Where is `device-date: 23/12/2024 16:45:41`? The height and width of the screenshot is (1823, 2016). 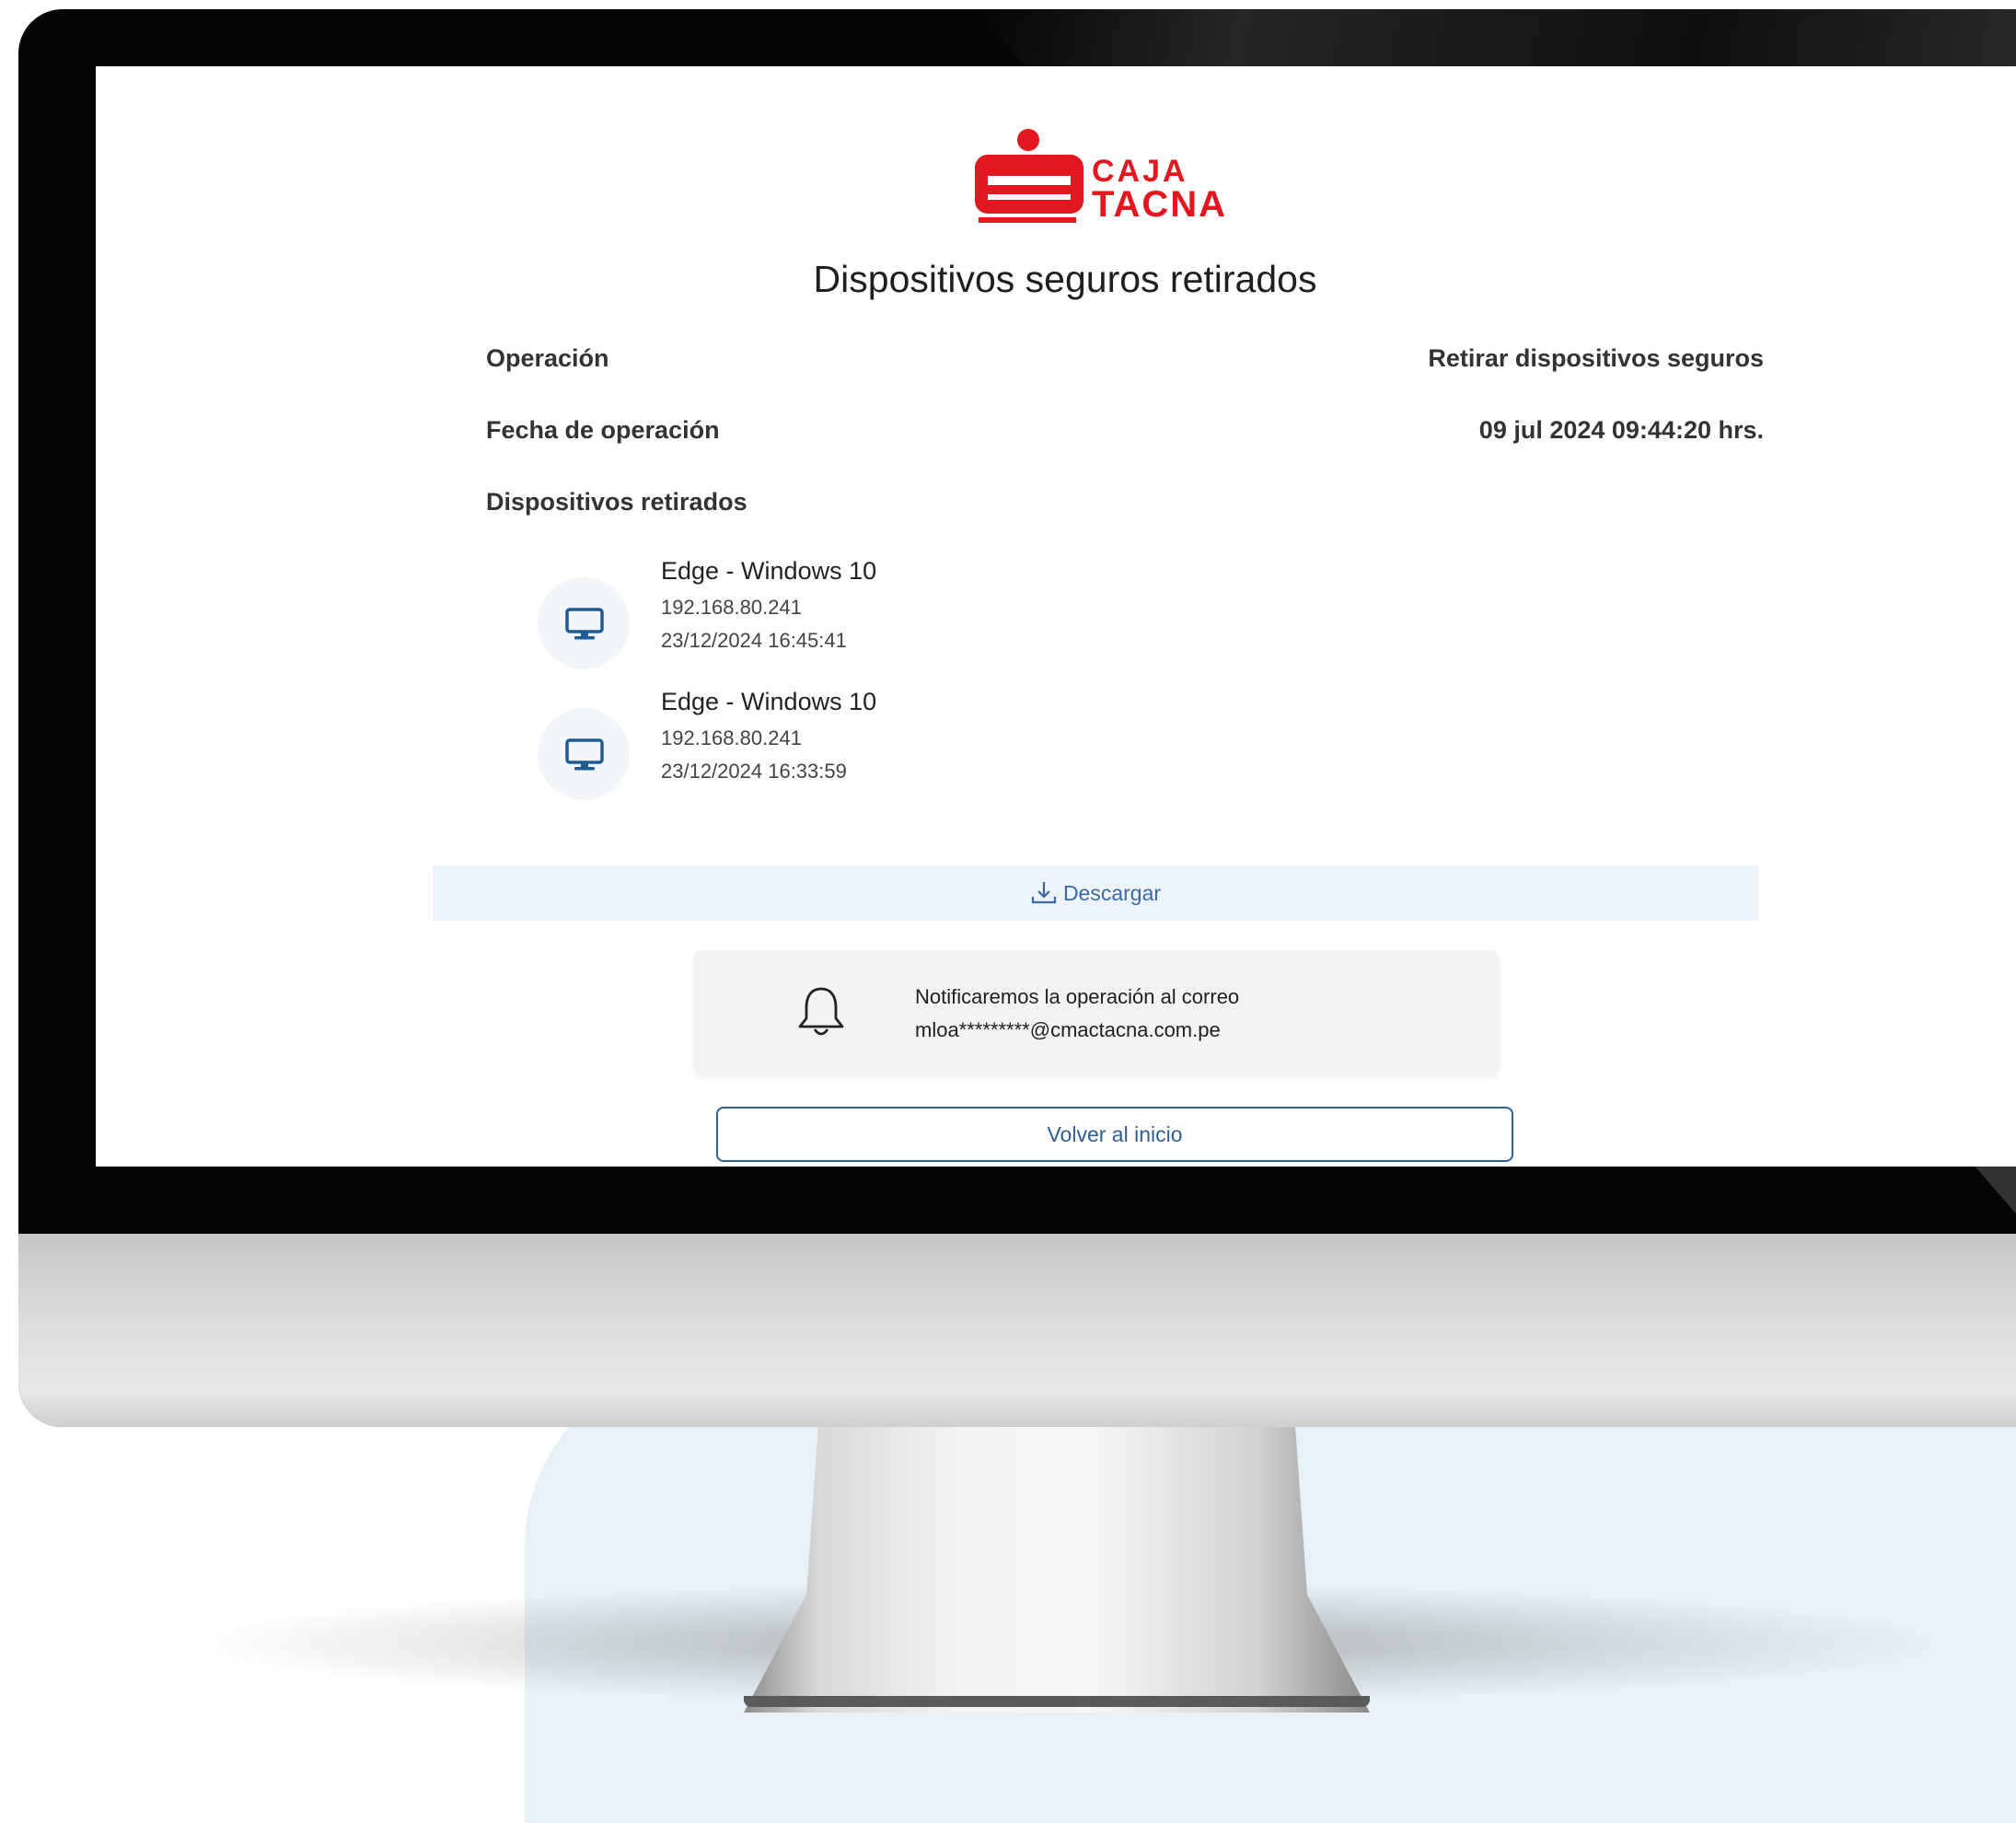
device-date: 23/12/2024 16:45:41 is located at coordinates (754, 640).